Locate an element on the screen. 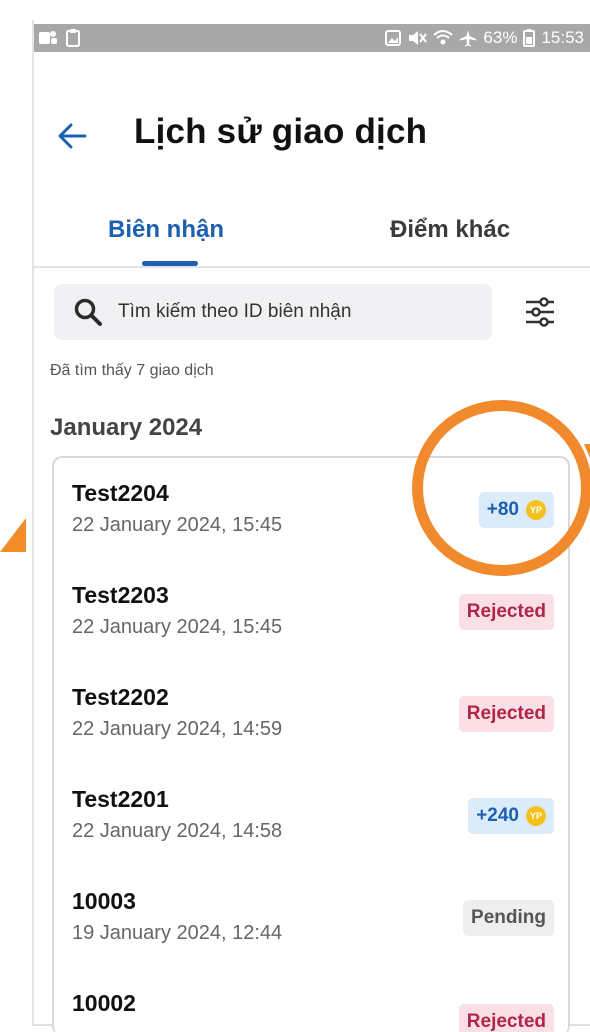 This screenshot has height=1032, width=590. image-icon is located at coordinates (393, 38).